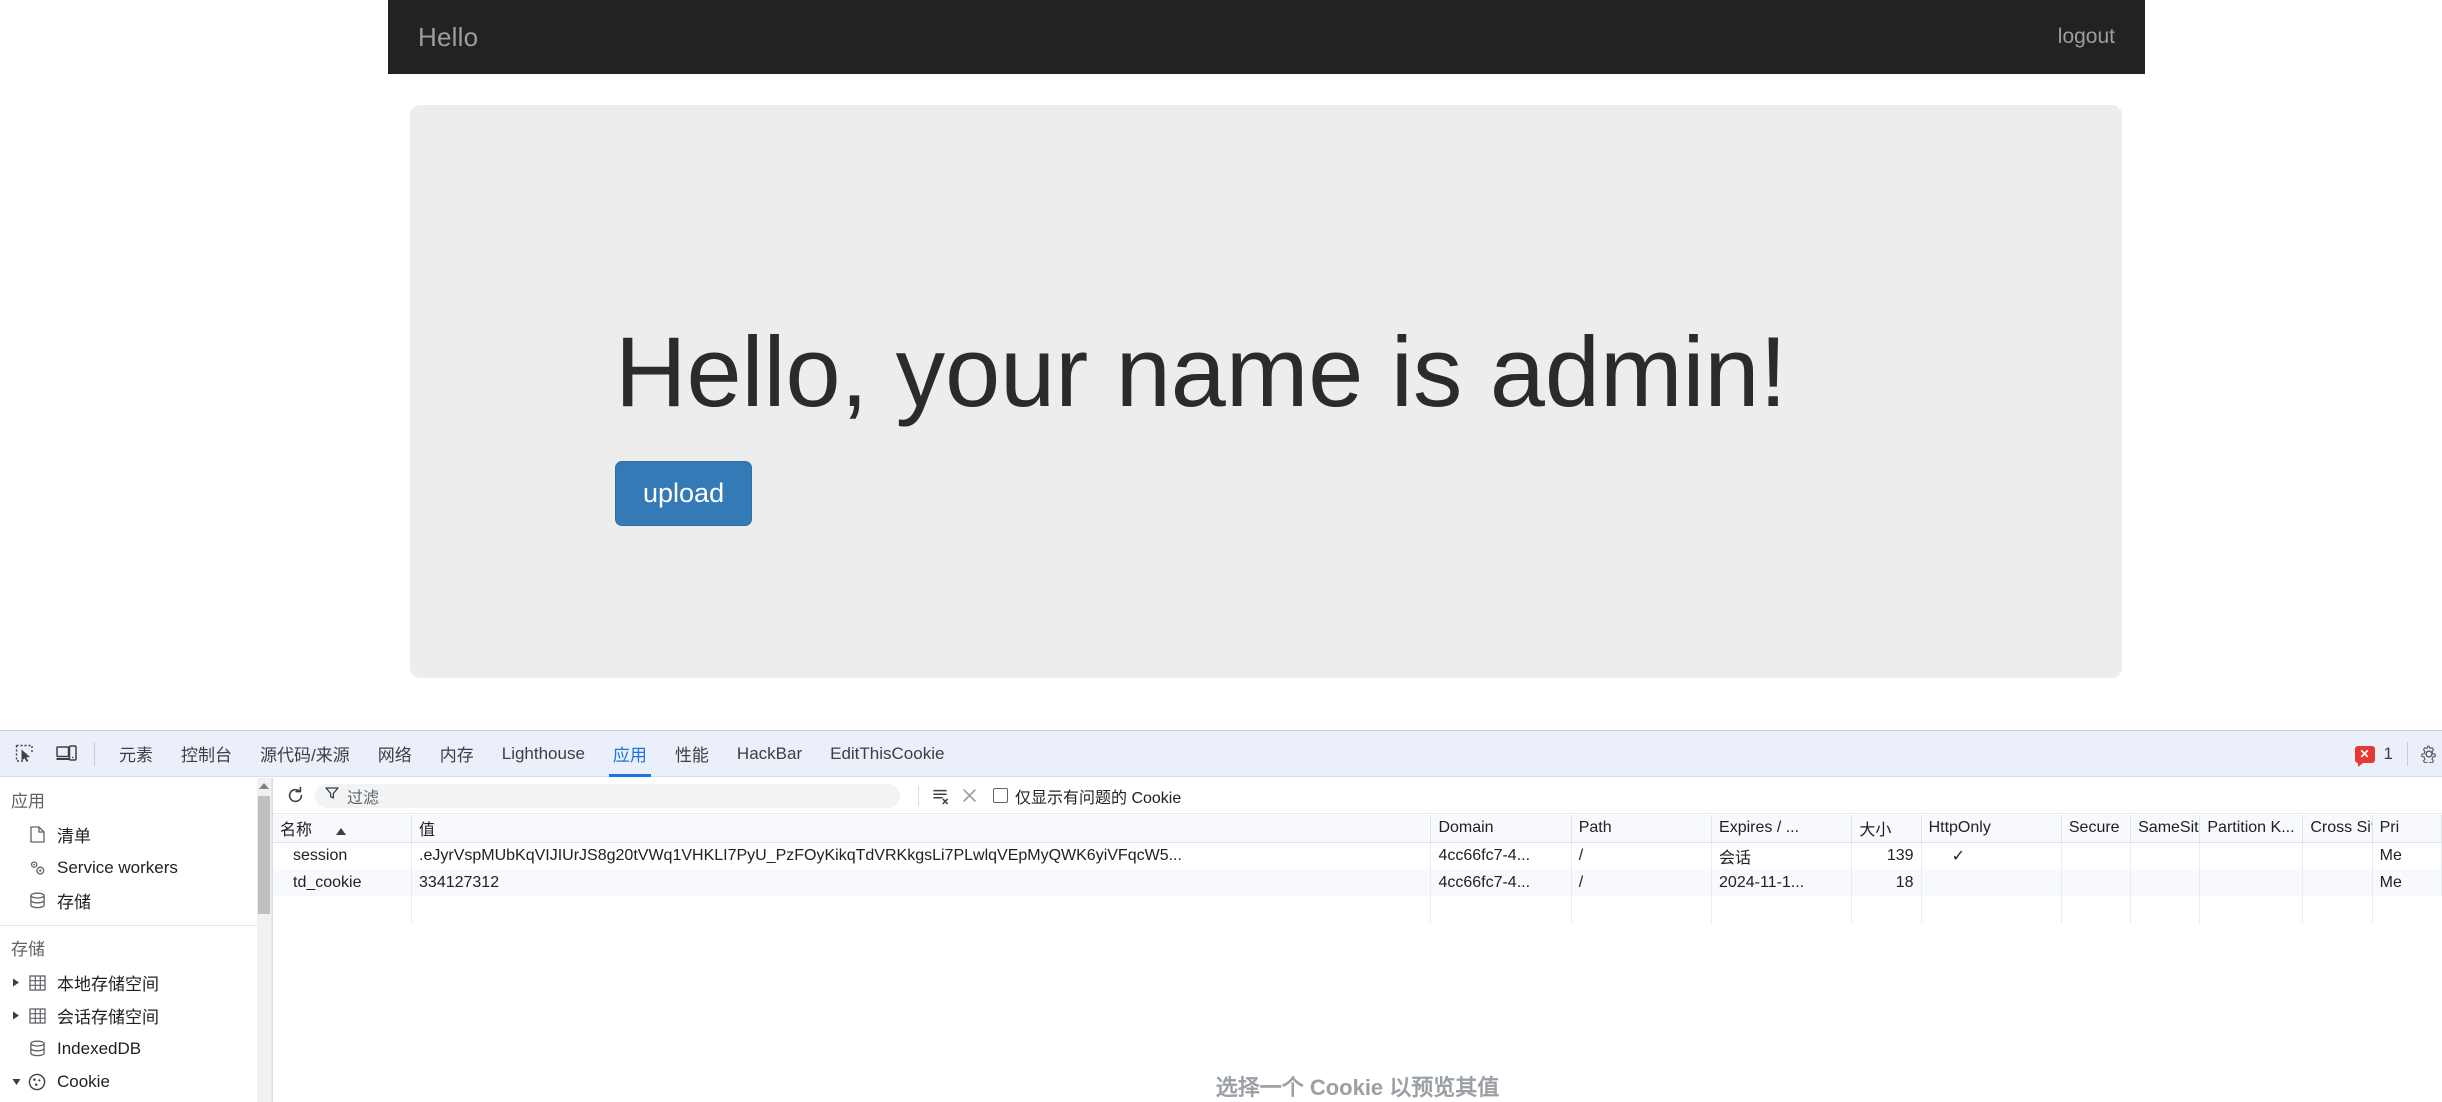 The image size is (2442, 1102). Describe the element at coordinates (2431, 754) in the screenshot. I see `settings-gear-icon` at that location.